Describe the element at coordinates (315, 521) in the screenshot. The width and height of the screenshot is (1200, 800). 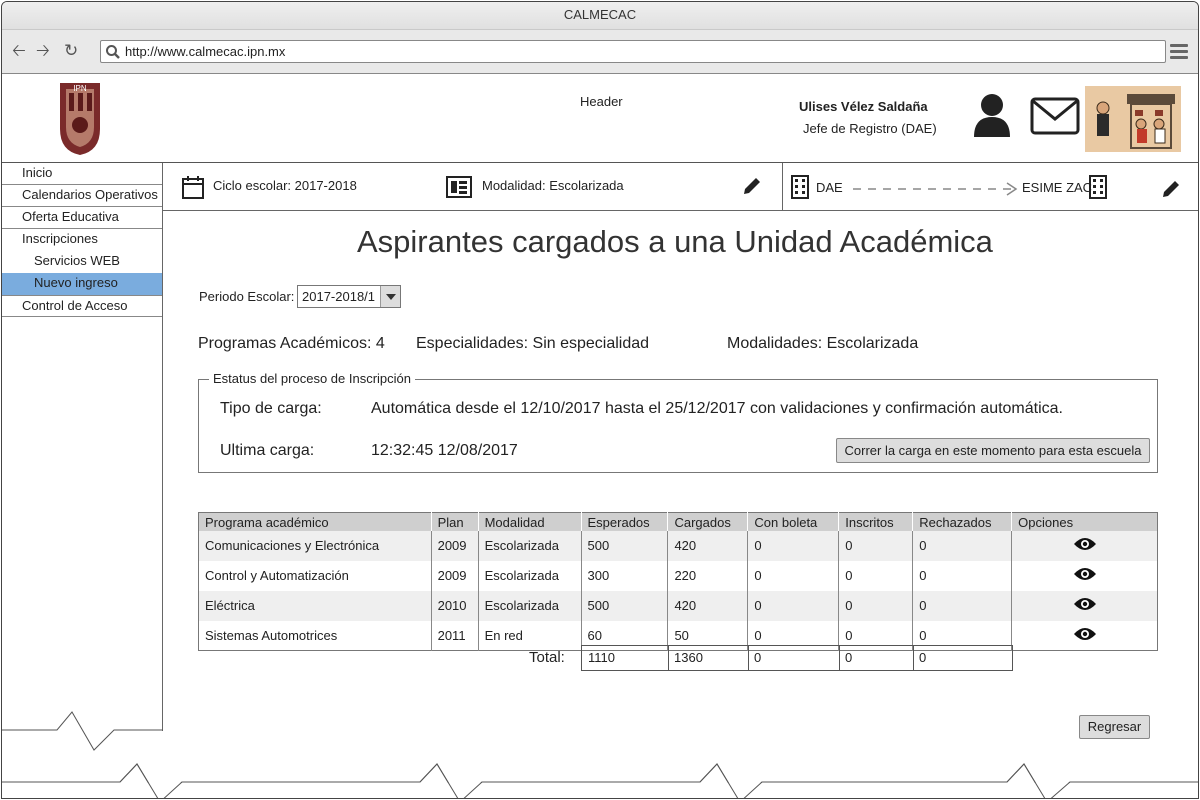
I see `column-header: Programa académico` at that location.